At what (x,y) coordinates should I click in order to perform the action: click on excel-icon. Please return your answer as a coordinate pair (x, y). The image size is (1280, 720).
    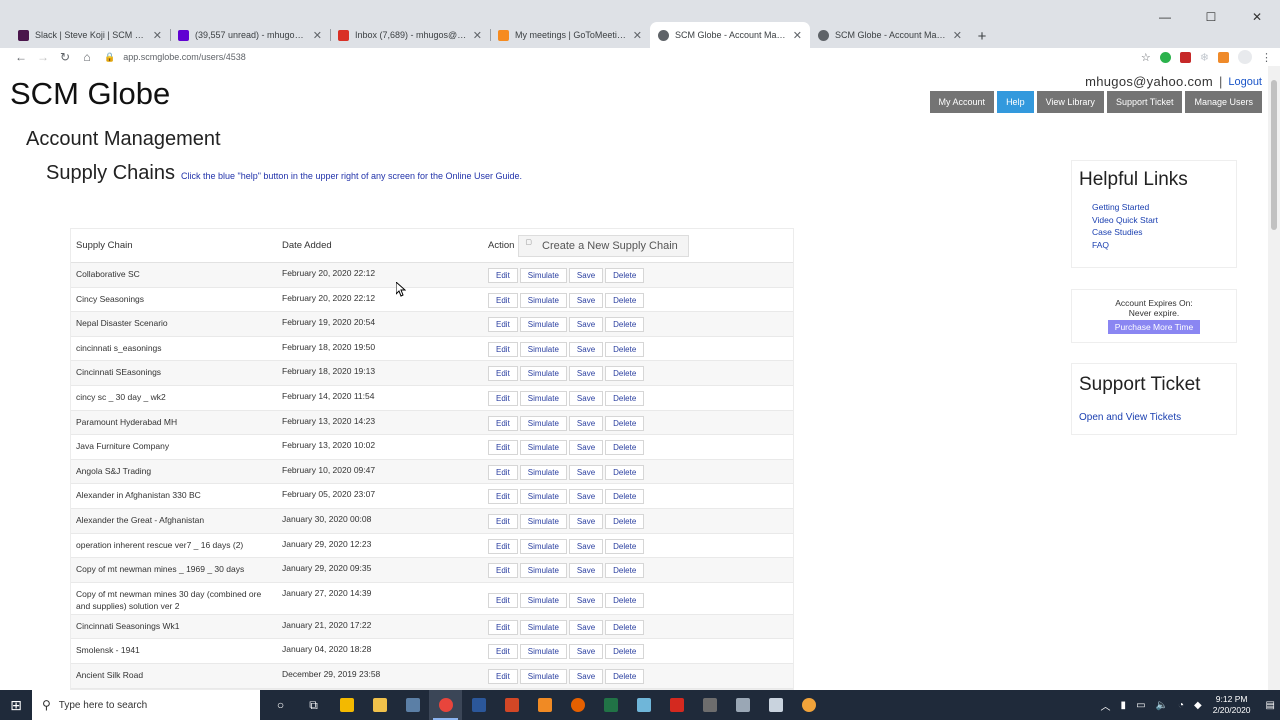
    Looking at the image, I should click on (610, 705).